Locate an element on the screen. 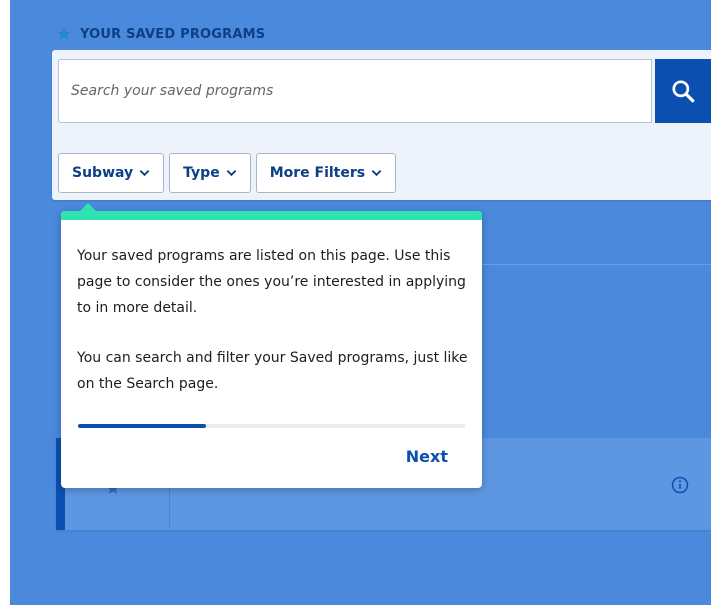 The height and width of the screenshot is (605, 711). next-button: Next is located at coordinates (427, 456).